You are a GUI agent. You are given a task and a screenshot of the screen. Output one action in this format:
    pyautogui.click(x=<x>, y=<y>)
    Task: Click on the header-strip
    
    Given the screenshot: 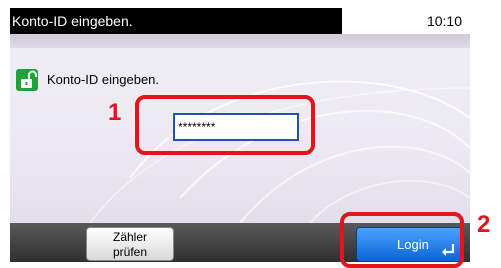 What is the action you would take?
    pyautogui.click(x=240, y=41)
    